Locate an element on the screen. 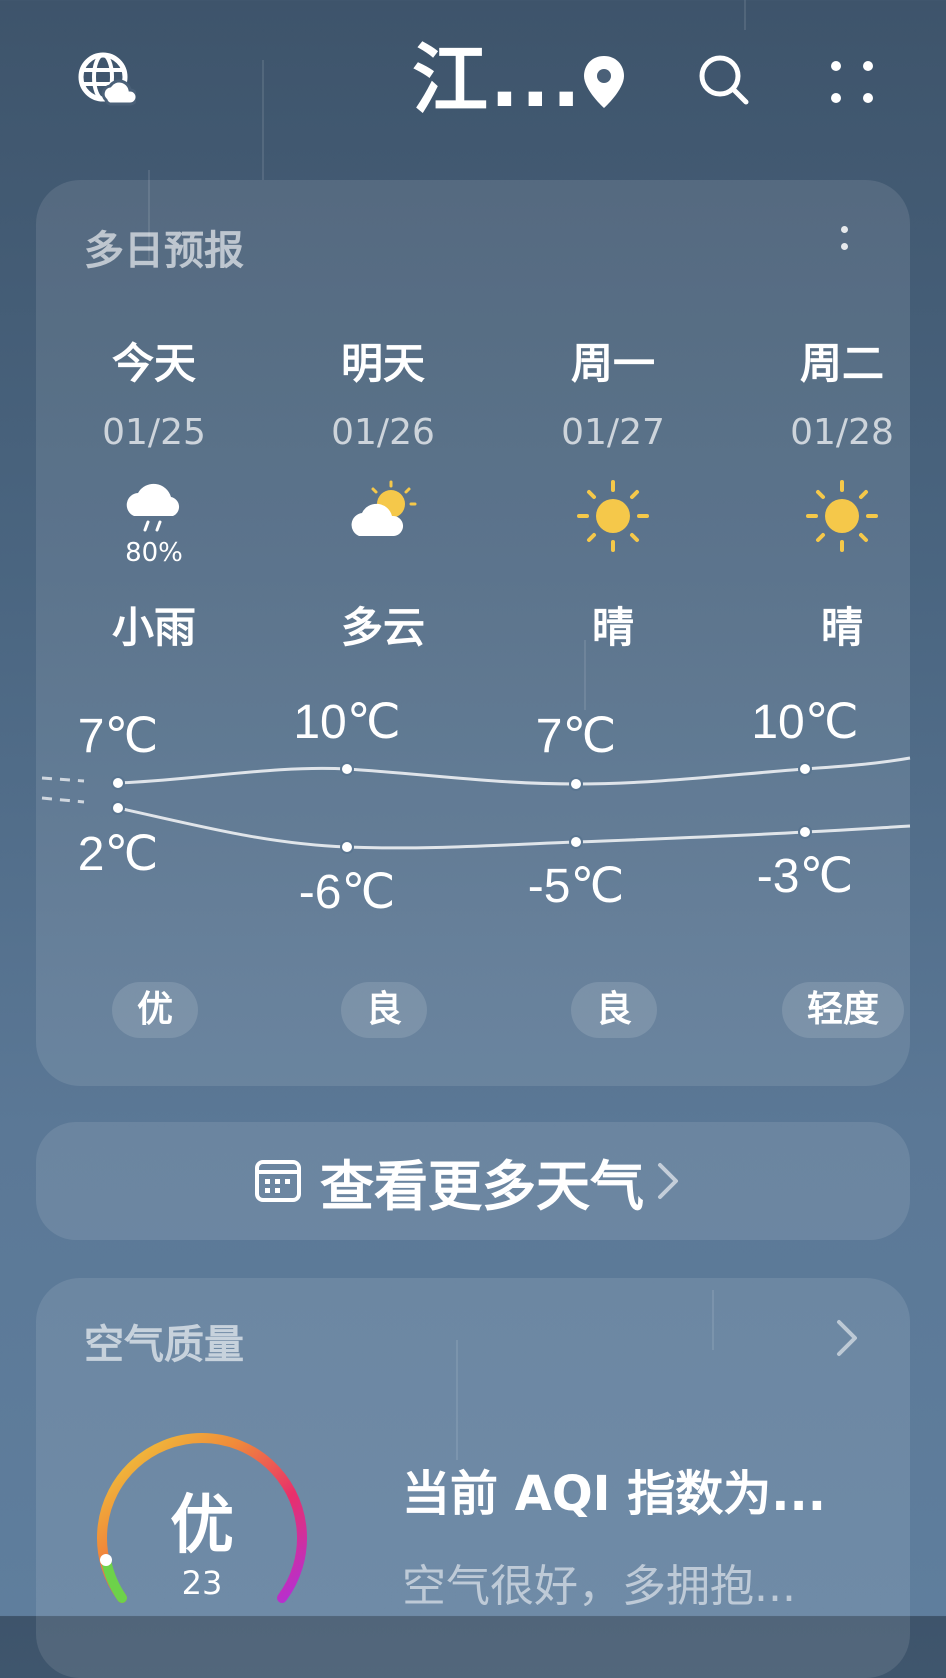  low-temp-label: -6℃ is located at coordinates (347, 892).